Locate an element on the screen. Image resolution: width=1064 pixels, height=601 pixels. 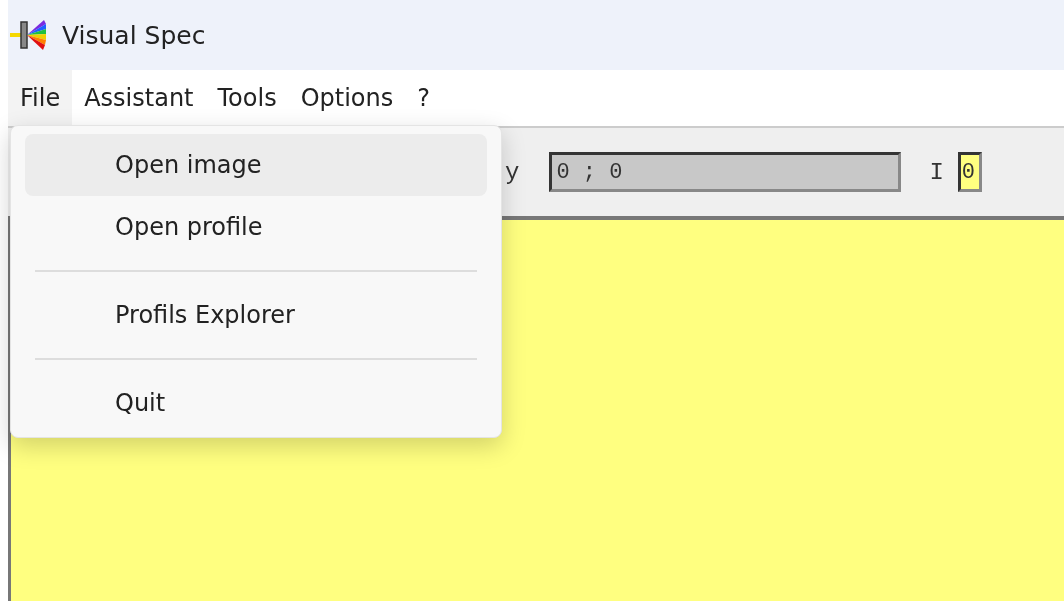
menu-option: Quit is located at coordinates (256, 403).